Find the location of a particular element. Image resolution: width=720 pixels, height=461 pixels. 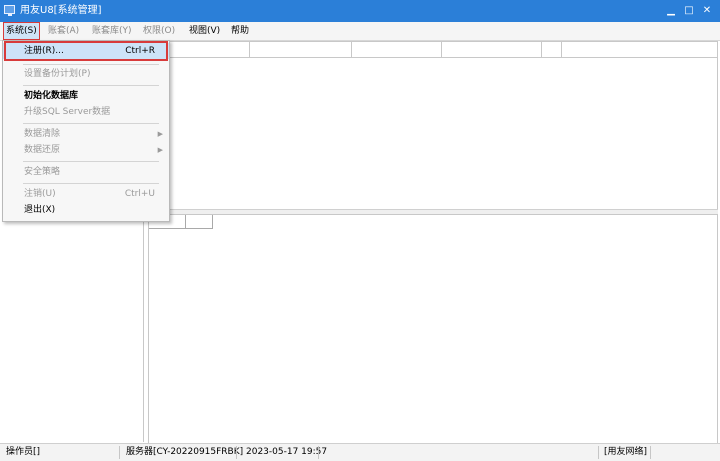

menu-item-label: 安全策略 is located at coordinates (42, 172).